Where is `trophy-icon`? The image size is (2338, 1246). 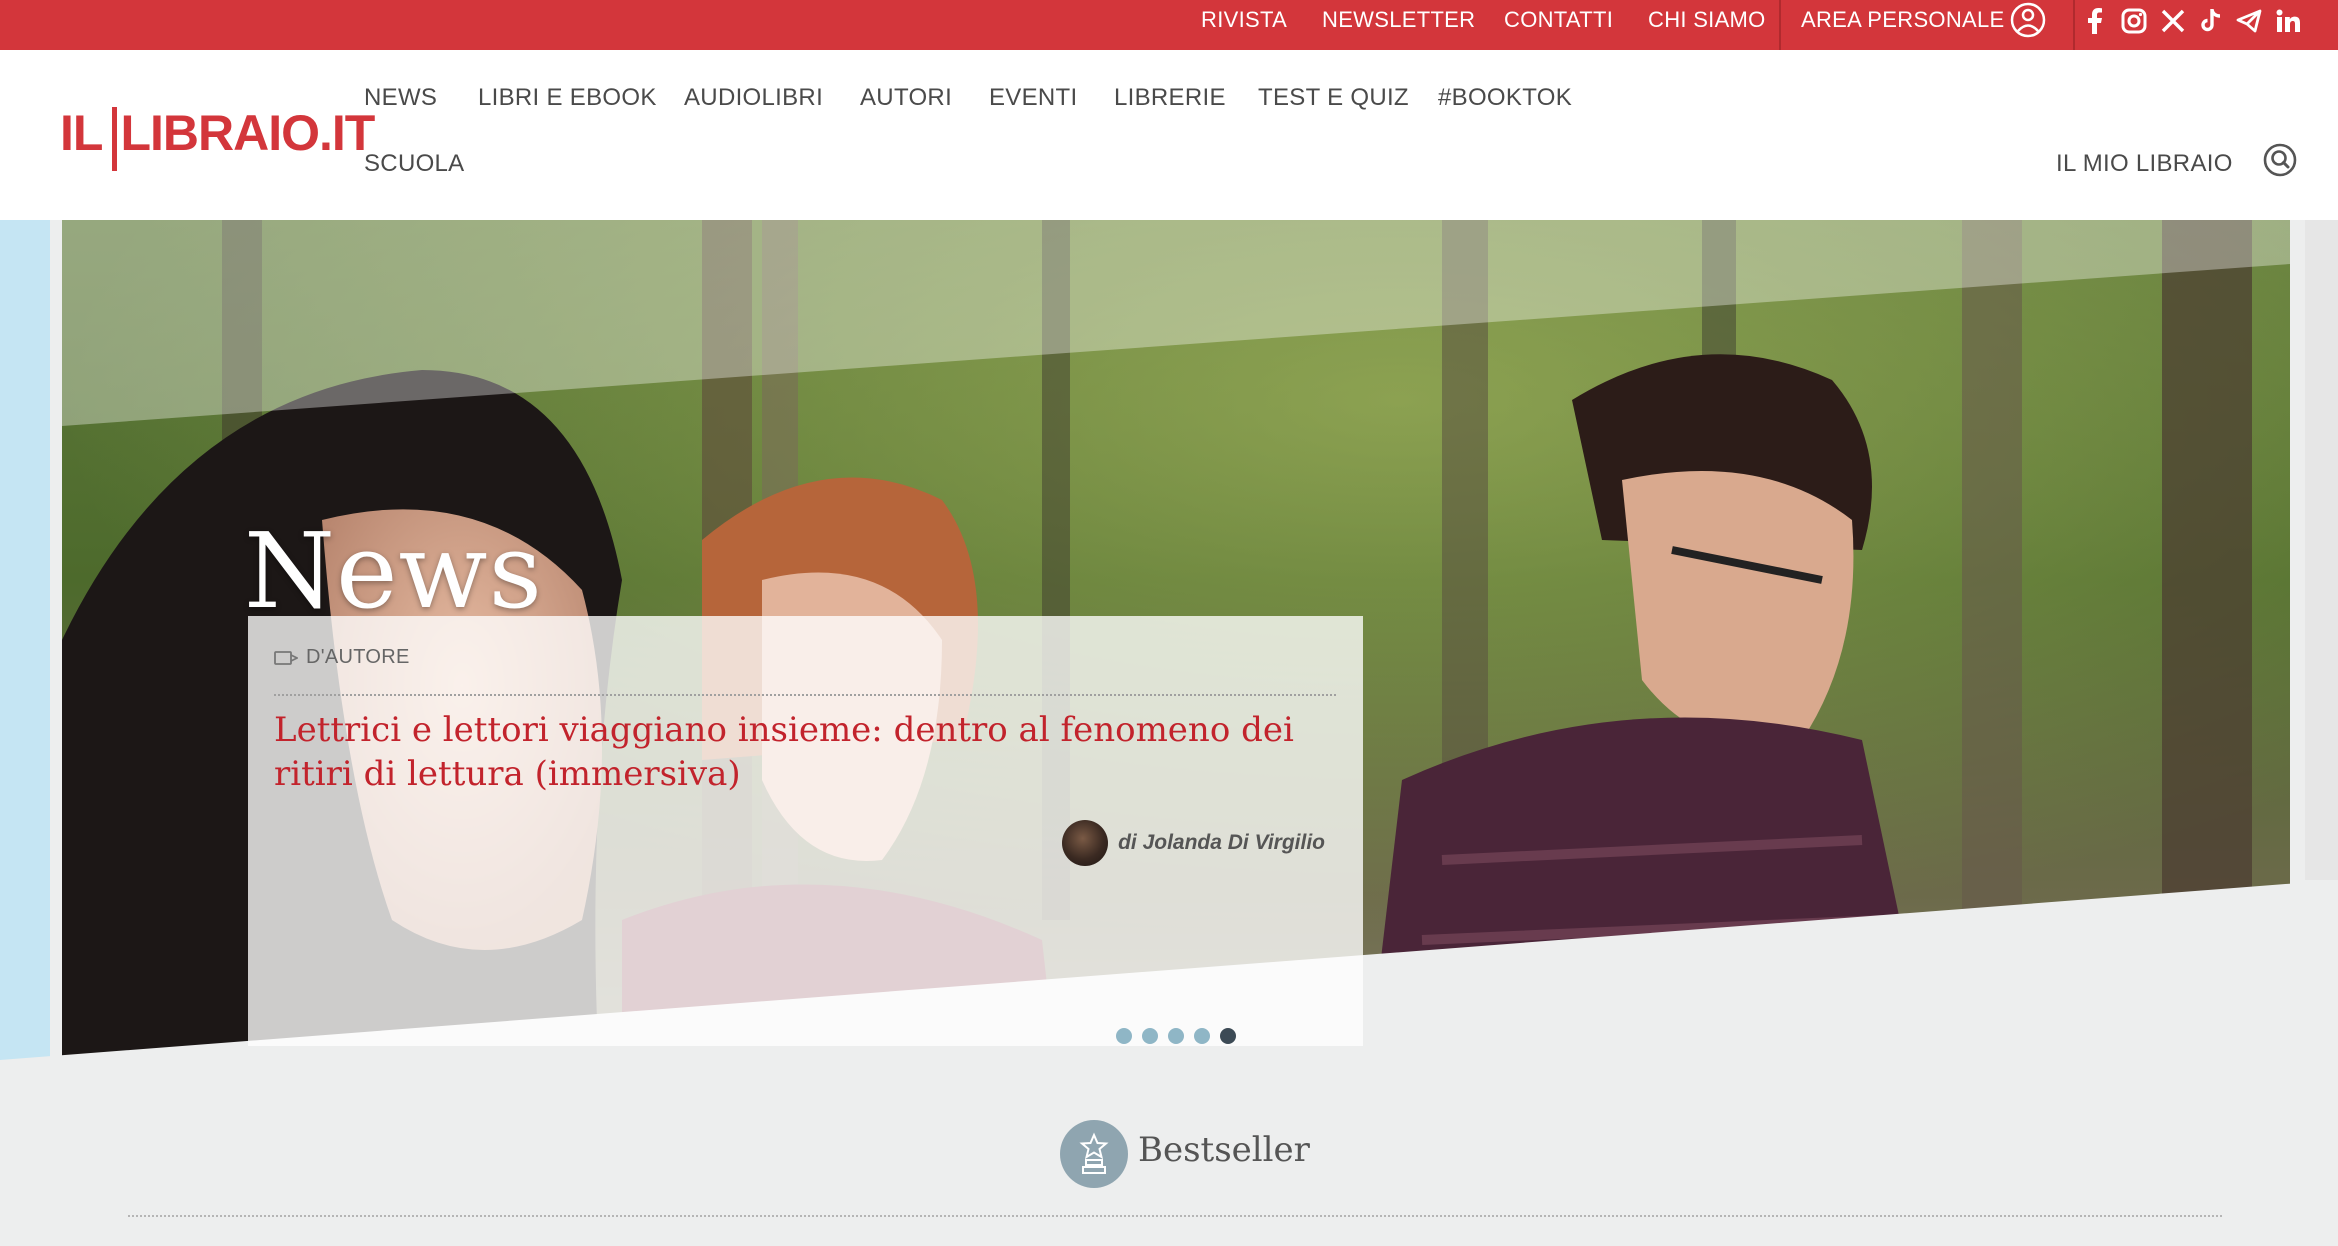 trophy-icon is located at coordinates (1094, 1154).